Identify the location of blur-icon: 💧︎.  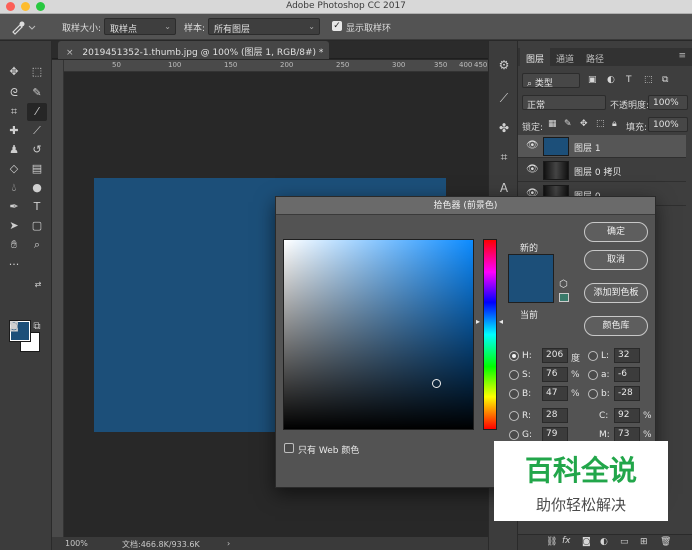
(14, 188).